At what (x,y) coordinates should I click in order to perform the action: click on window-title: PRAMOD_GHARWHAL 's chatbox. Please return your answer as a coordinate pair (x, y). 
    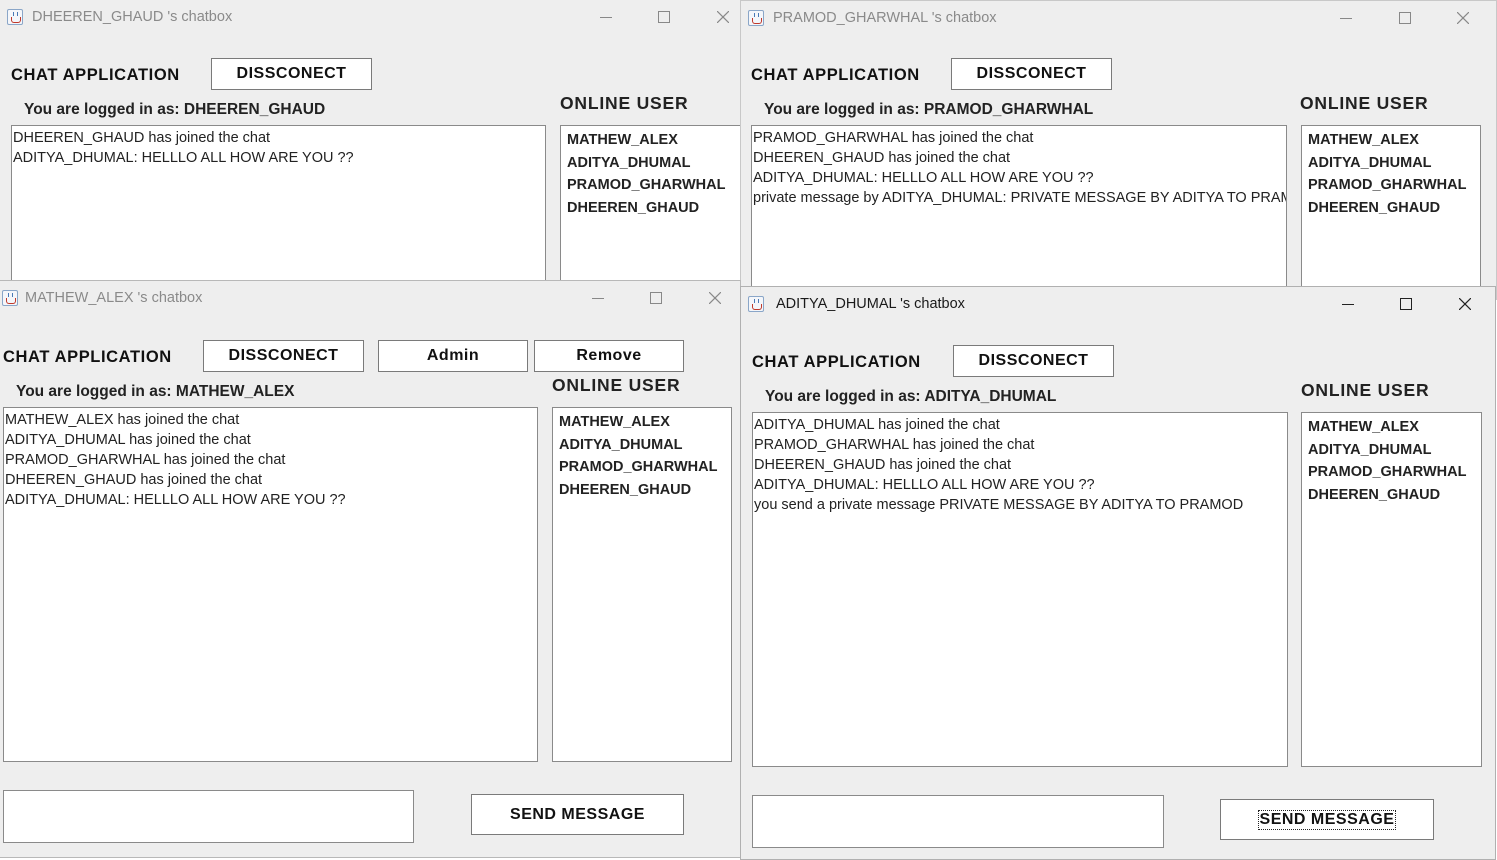
    Looking at the image, I should click on (885, 18).